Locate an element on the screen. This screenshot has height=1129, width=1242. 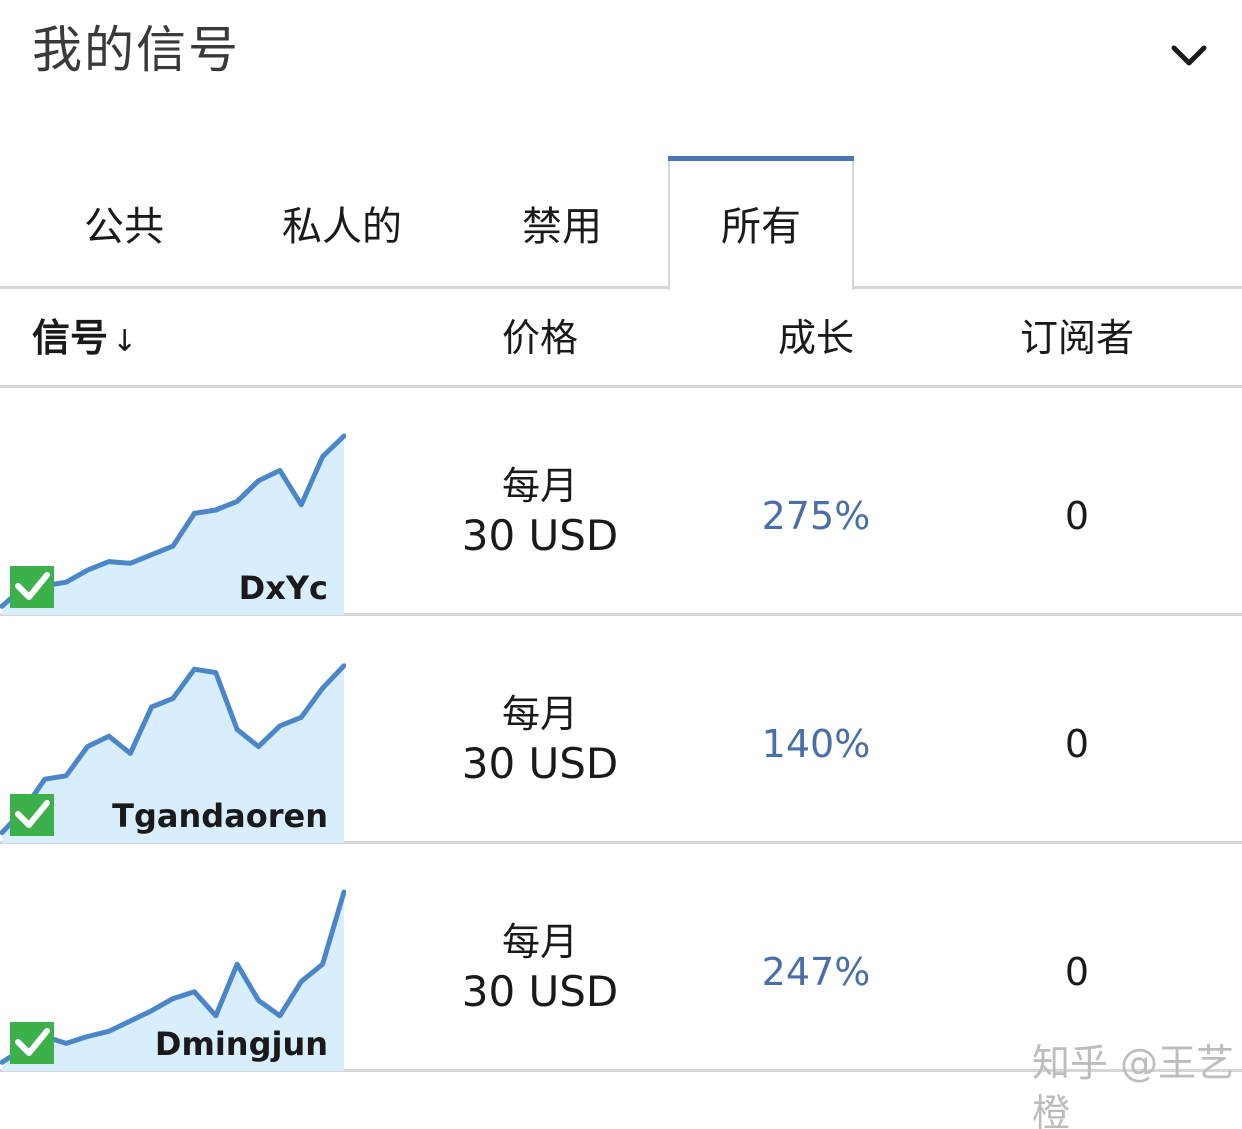
filter-tabs: 公共 私人的 禁用 所有 is located at coordinates (621, 223).